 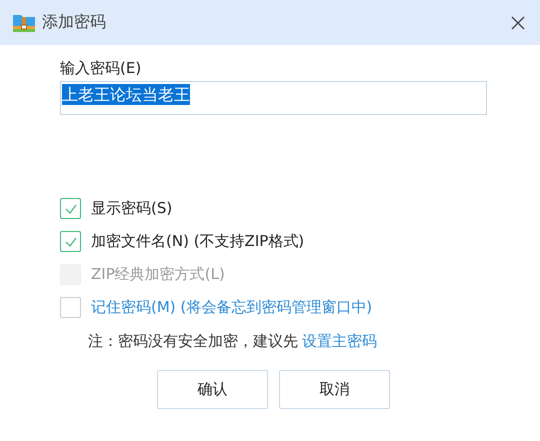 What do you see at coordinates (334, 389) in the screenshot?
I see `cancel-button: 取消` at bounding box center [334, 389].